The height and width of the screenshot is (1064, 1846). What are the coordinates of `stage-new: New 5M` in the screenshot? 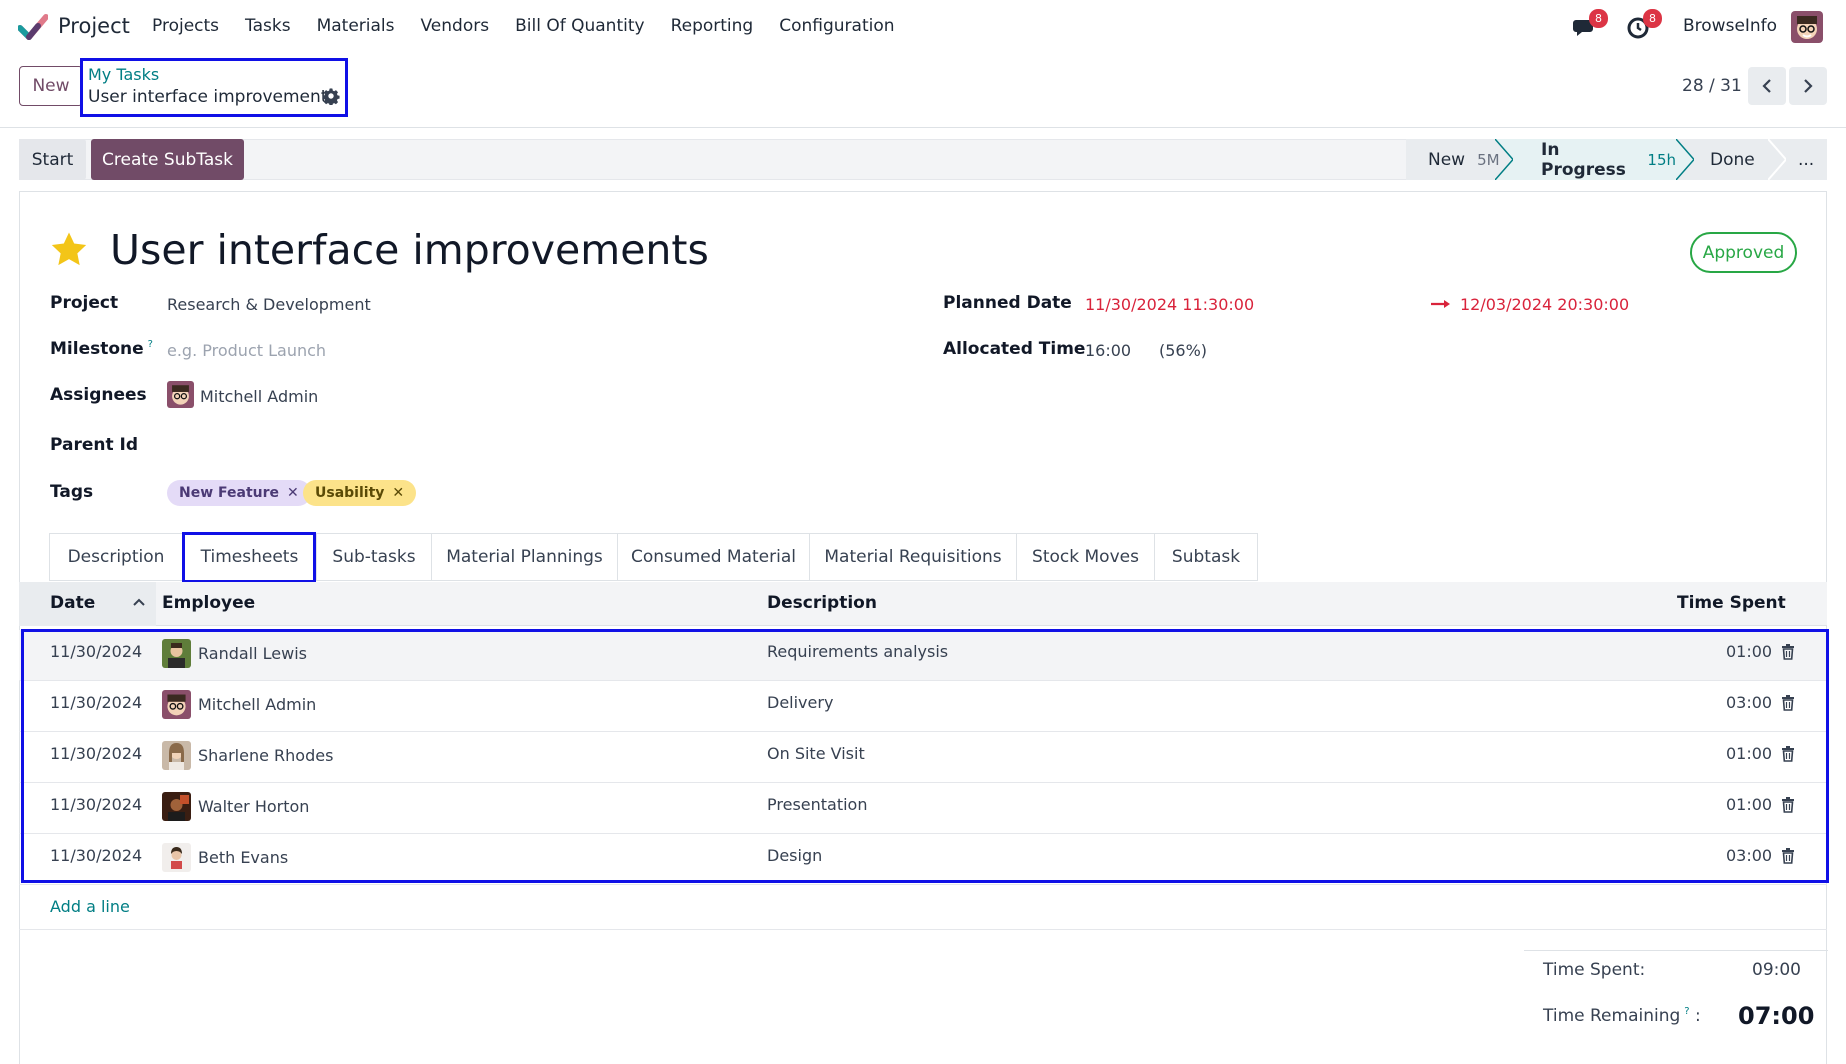 It's located at (1457, 159).